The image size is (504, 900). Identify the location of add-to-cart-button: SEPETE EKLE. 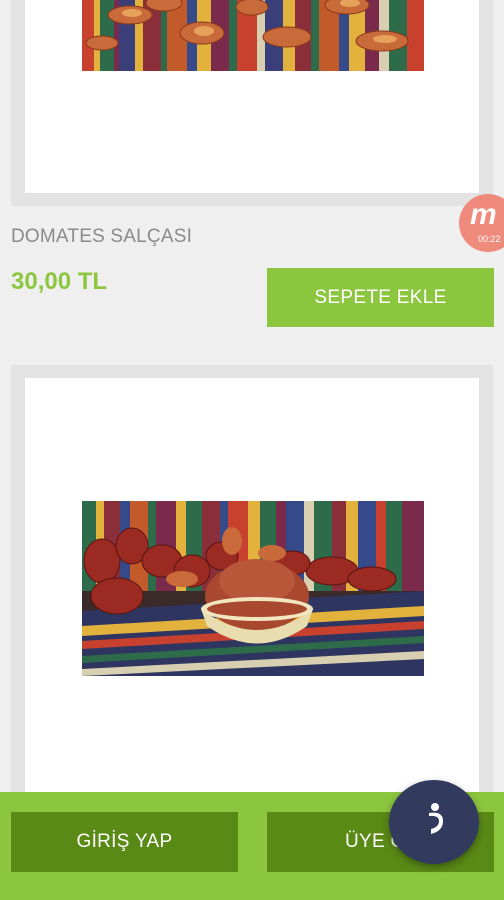
(380, 297).